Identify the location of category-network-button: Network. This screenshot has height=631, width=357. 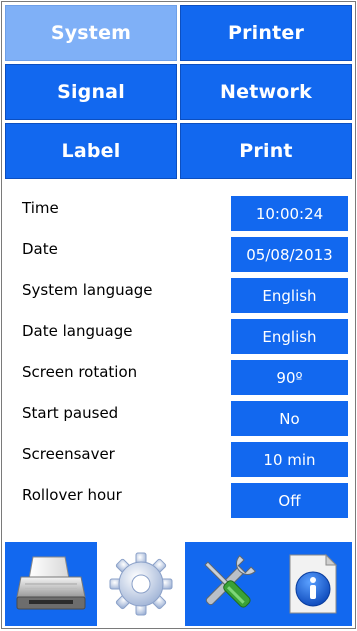
(266, 92).